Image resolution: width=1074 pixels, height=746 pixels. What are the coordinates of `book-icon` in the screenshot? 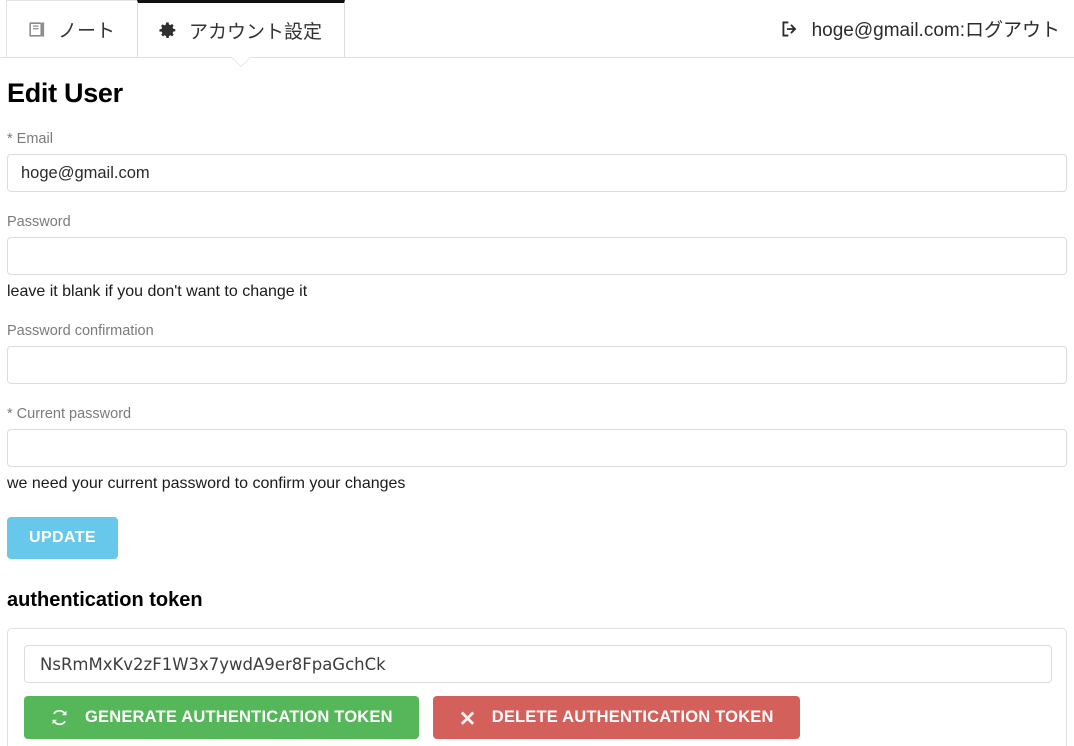 It's located at (36, 29).